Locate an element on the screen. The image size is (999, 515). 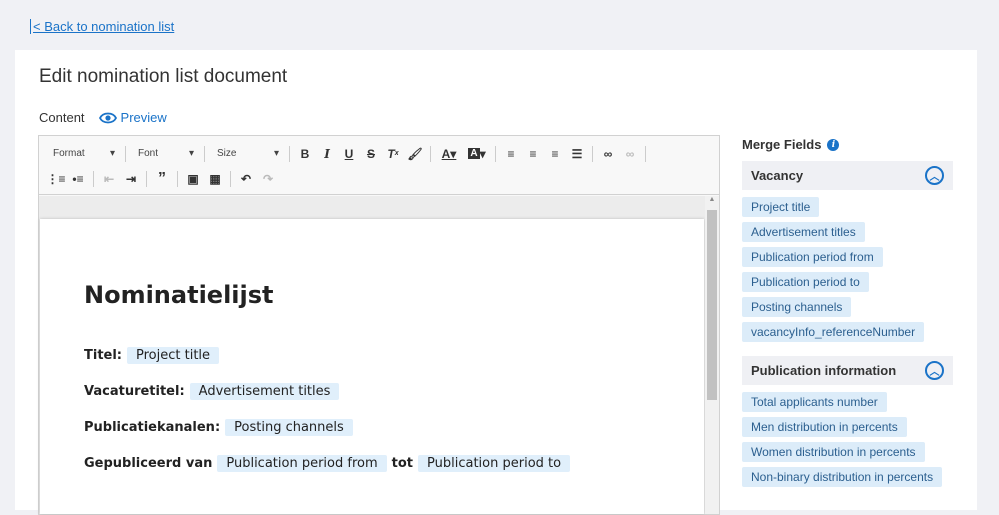
justify-icon: ☰ is located at coordinates (577, 154).